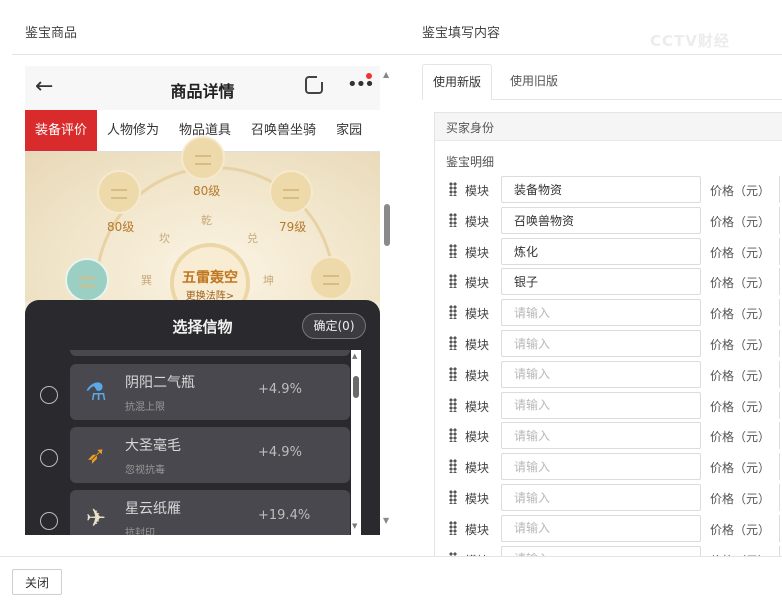 The height and width of the screenshot is (608, 782). I want to click on close-button: 关闭, so click(37, 582).